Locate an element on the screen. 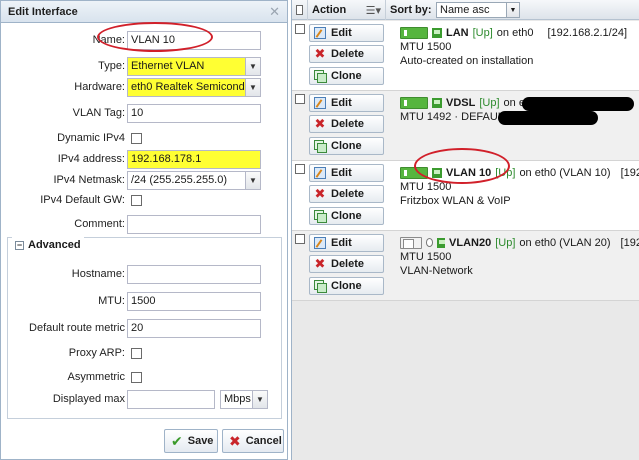  metric-input: 20 is located at coordinates (194, 328).